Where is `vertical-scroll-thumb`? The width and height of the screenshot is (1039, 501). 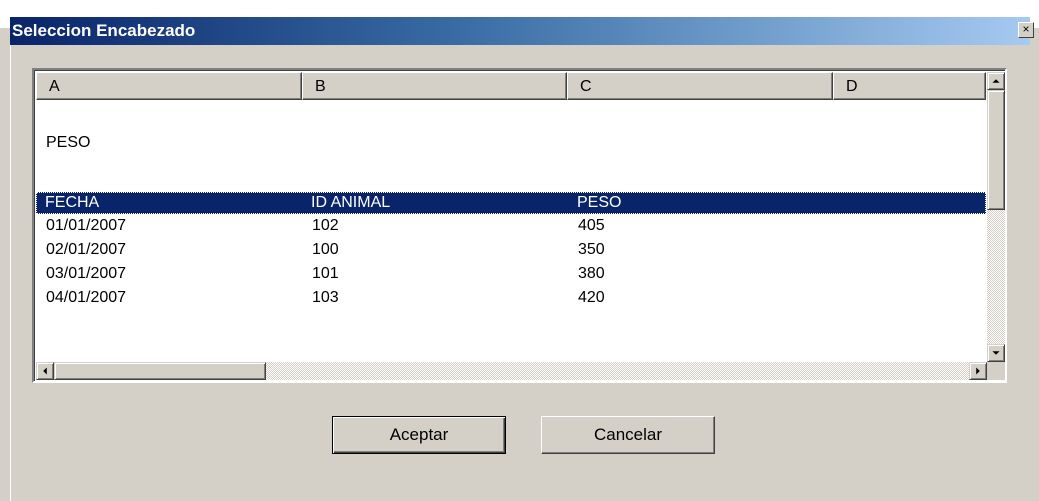 vertical-scroll-thumb is located at coordinates (996, 150).